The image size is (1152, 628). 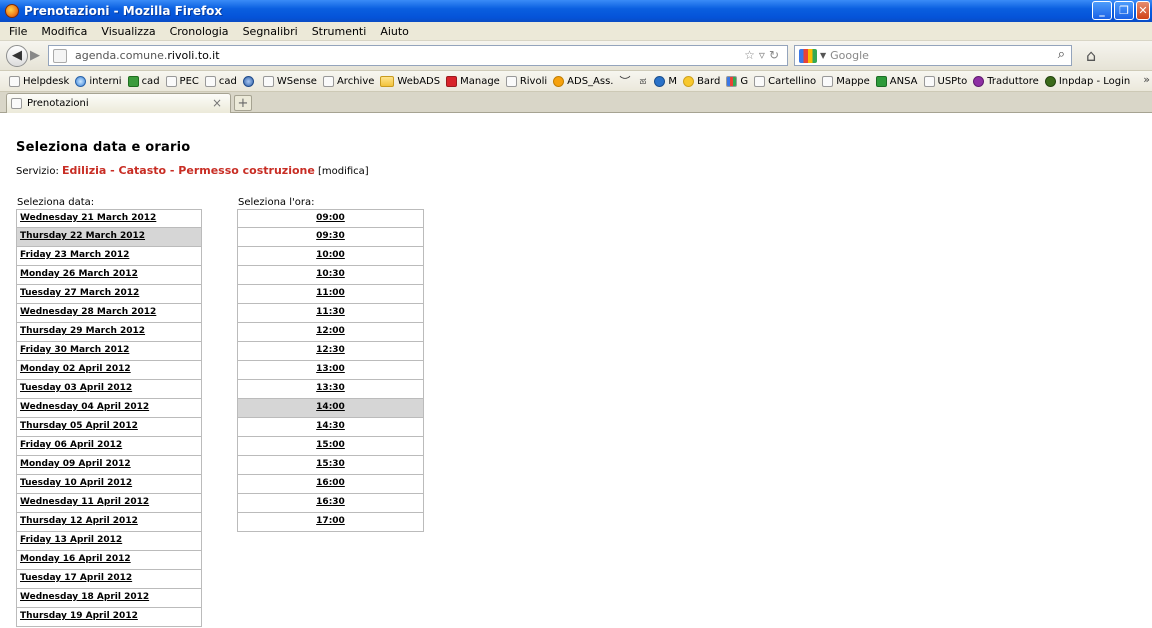 I want to click on minimize-button: _, so click(x=1102, y=10).